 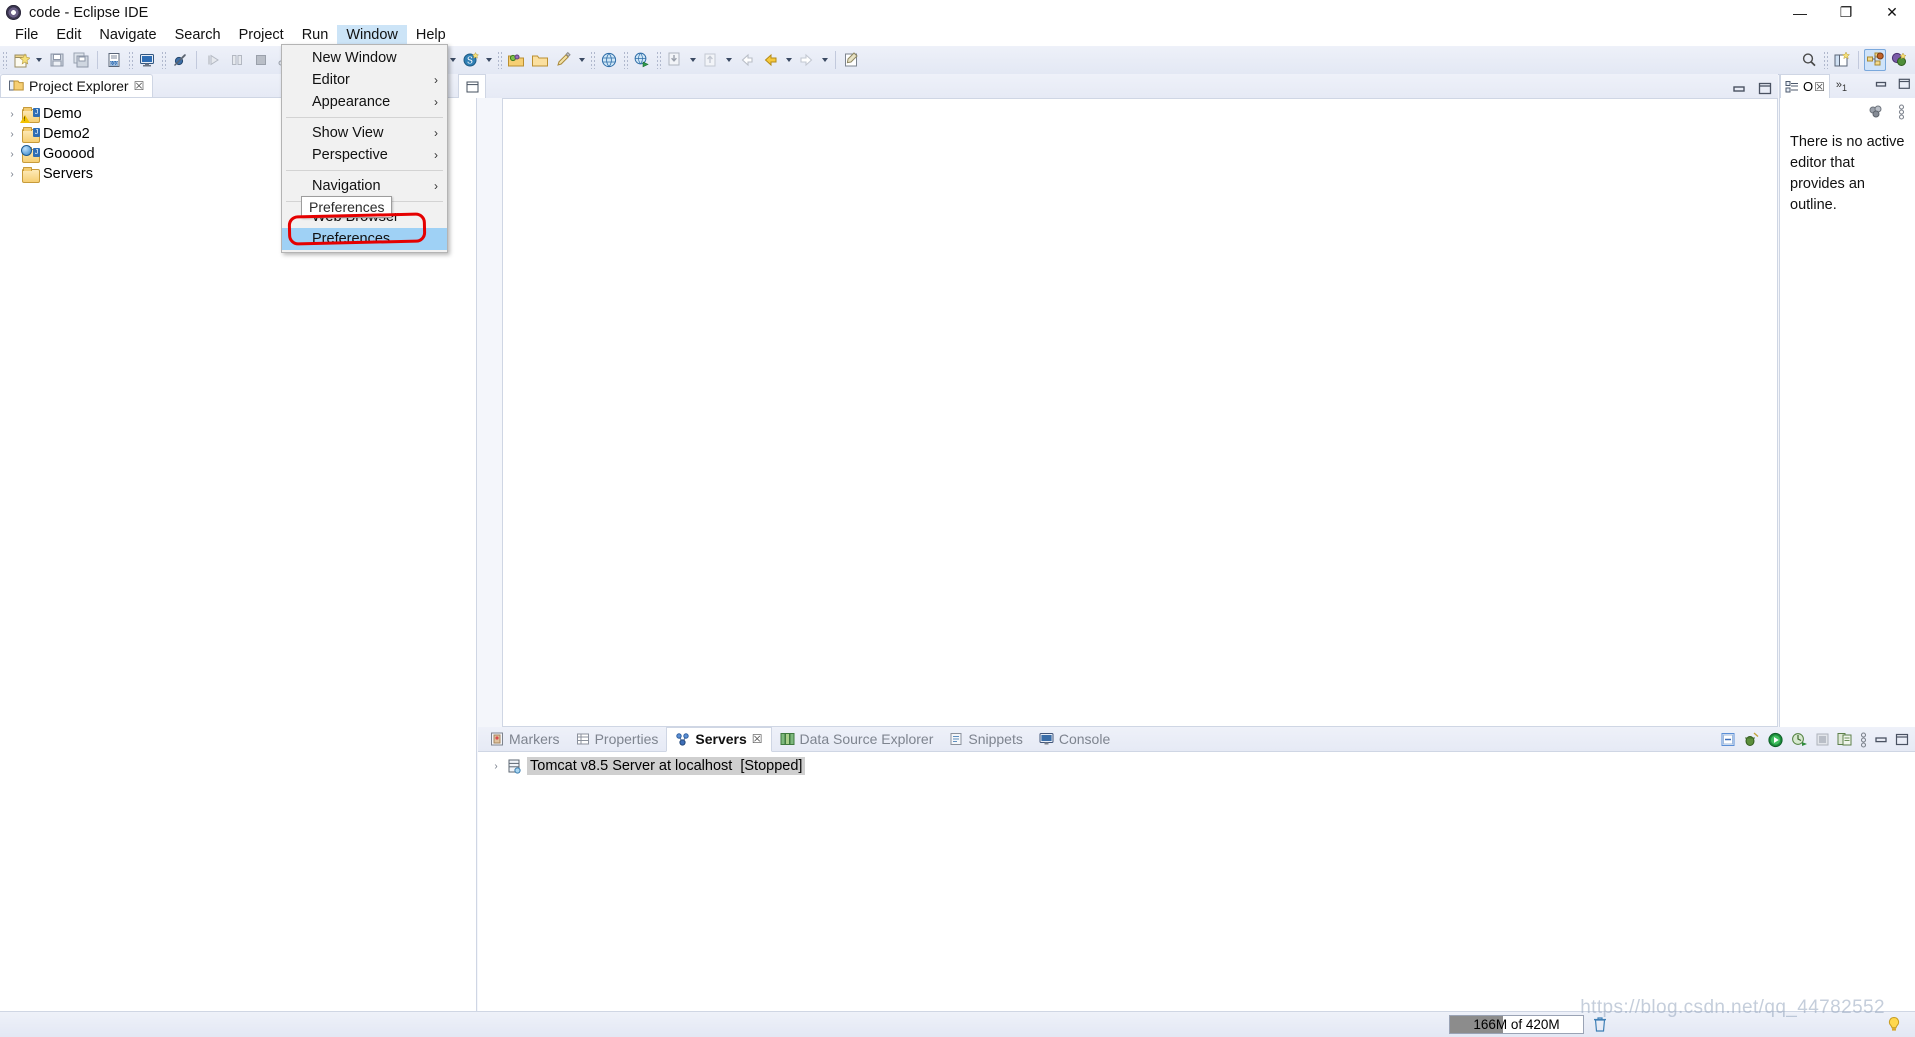 I want to click on new-java-caret, so click(x=453, y=60).